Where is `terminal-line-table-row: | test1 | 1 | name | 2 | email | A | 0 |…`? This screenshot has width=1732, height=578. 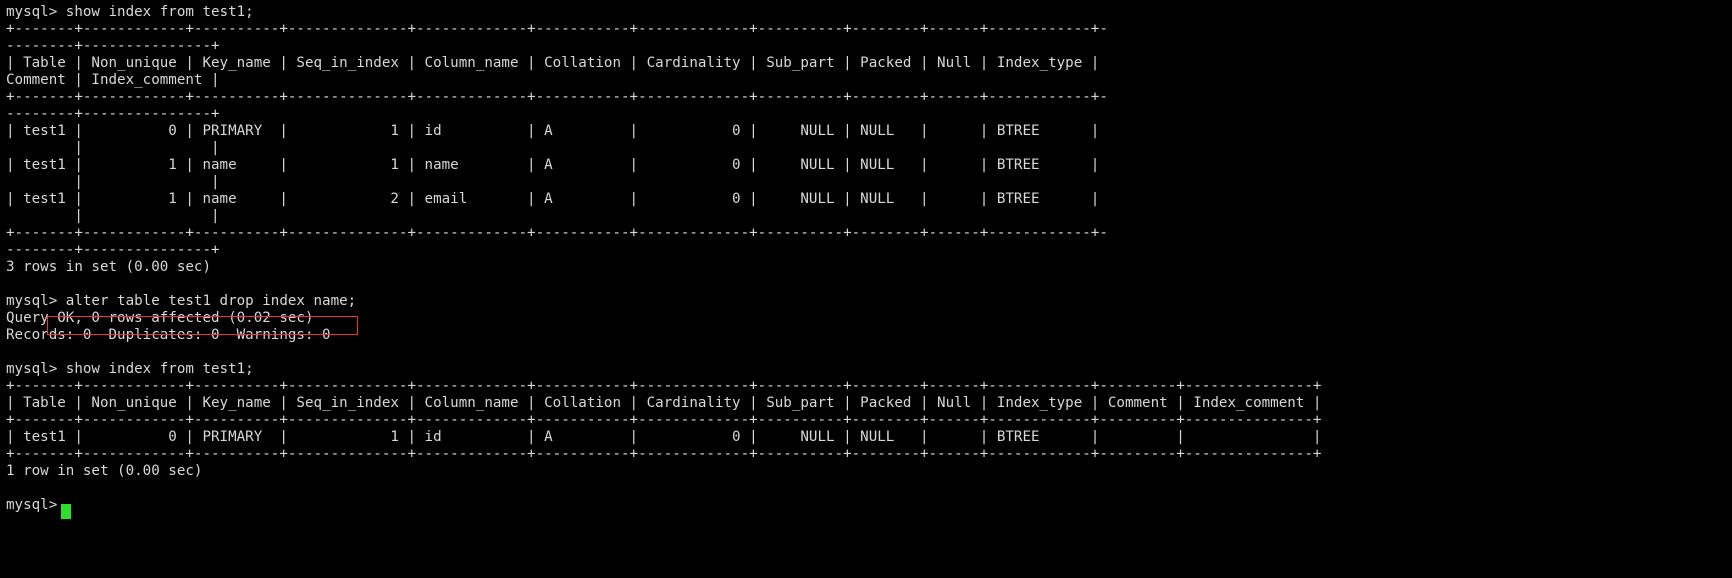 terminal-line-table-row: | test1 | 1 | name | 2 | email | A | 0 |… is located at coordinates (553, 199).